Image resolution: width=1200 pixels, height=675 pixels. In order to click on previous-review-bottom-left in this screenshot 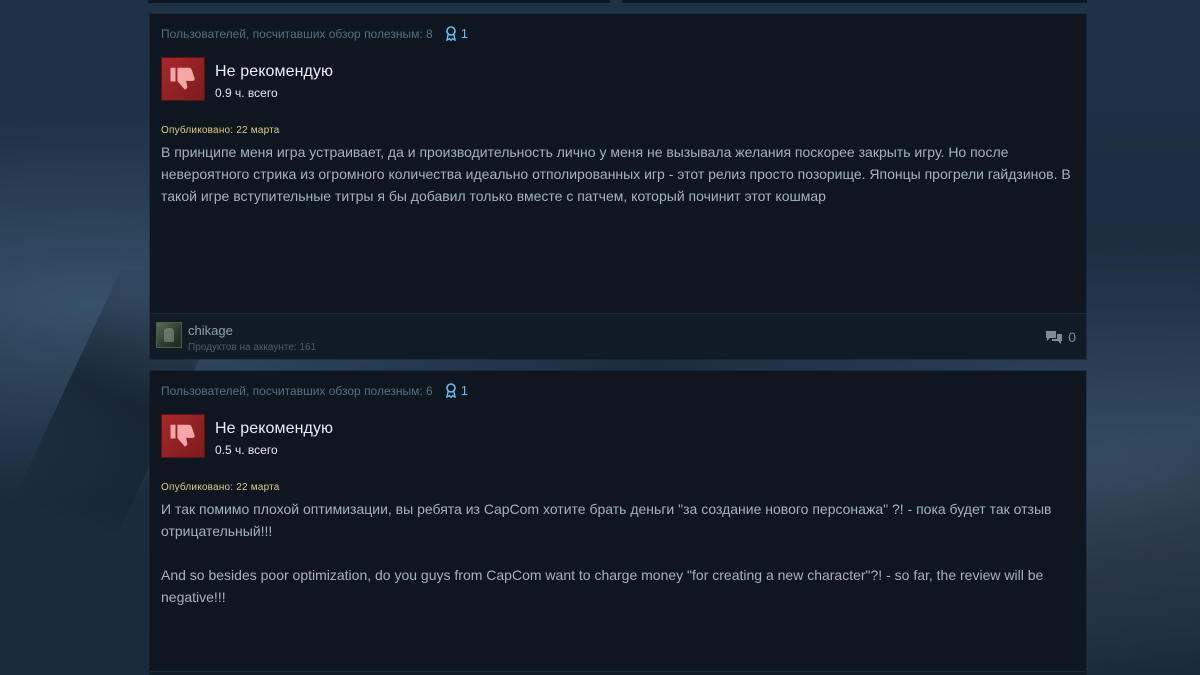, I will do `click(379, 2)`.